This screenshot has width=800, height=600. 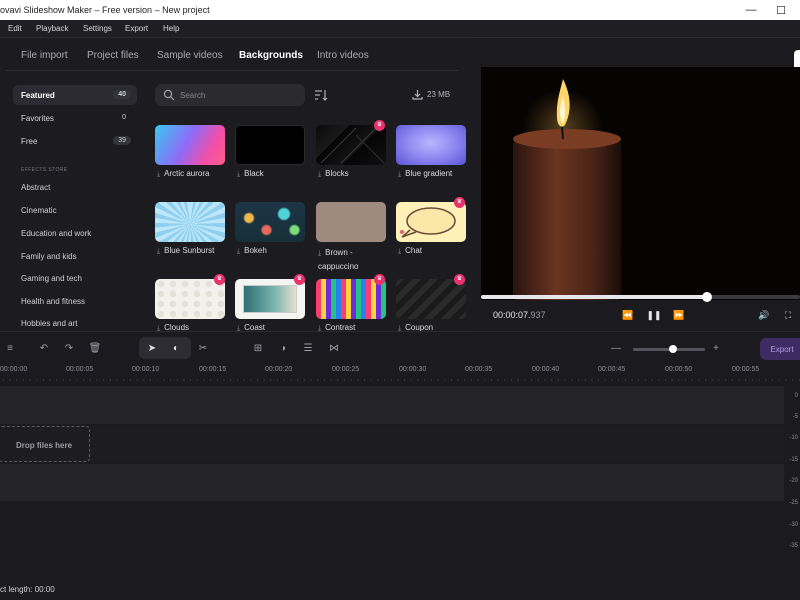 I want to click on meter-label: -15, so click(x=793, y=460).